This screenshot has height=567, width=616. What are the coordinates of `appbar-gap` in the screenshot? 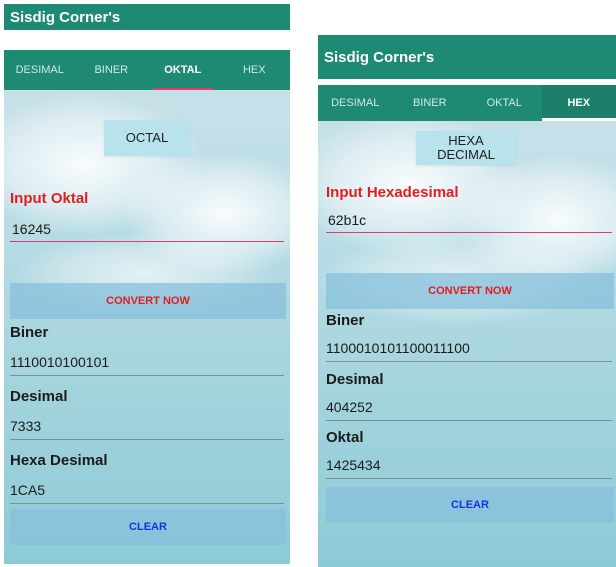 It's located at (147, 40).